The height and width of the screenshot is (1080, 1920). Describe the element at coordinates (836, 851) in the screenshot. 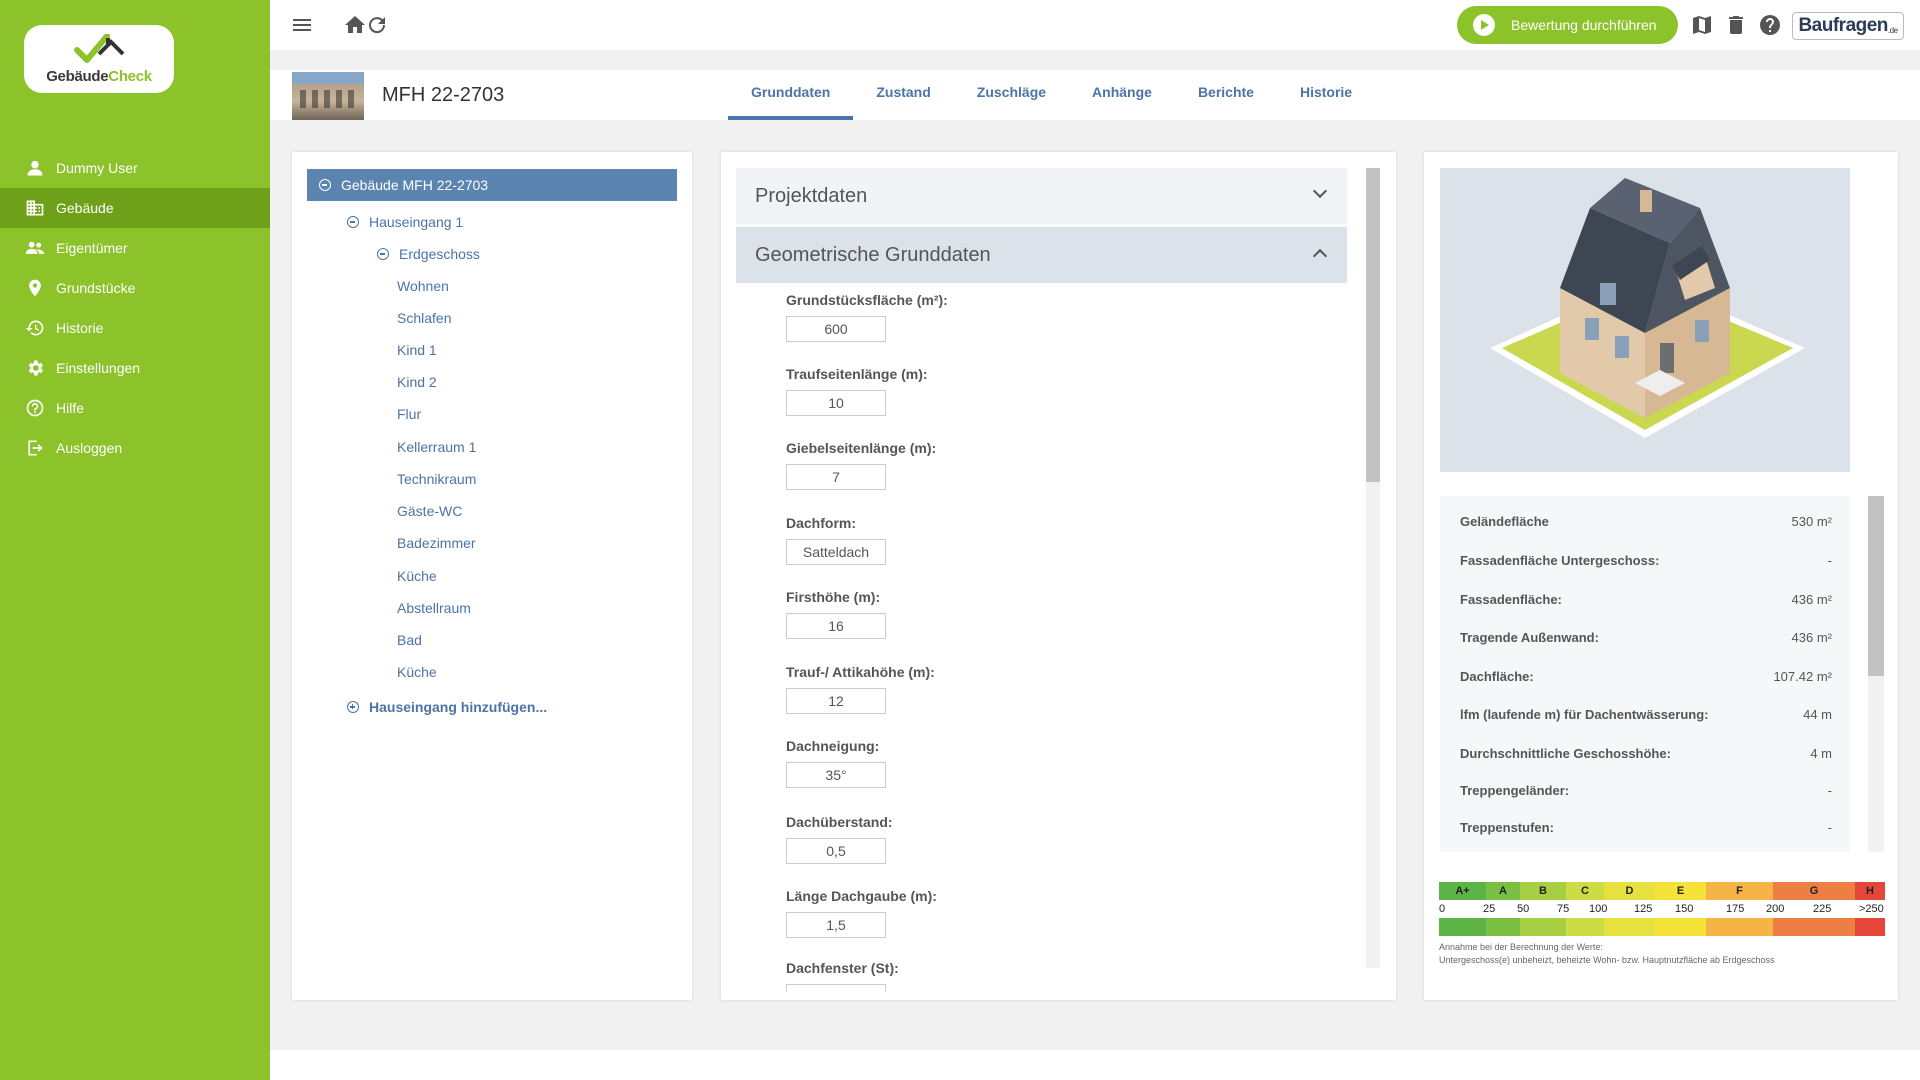

I see `dachueberstand-input` at that location.